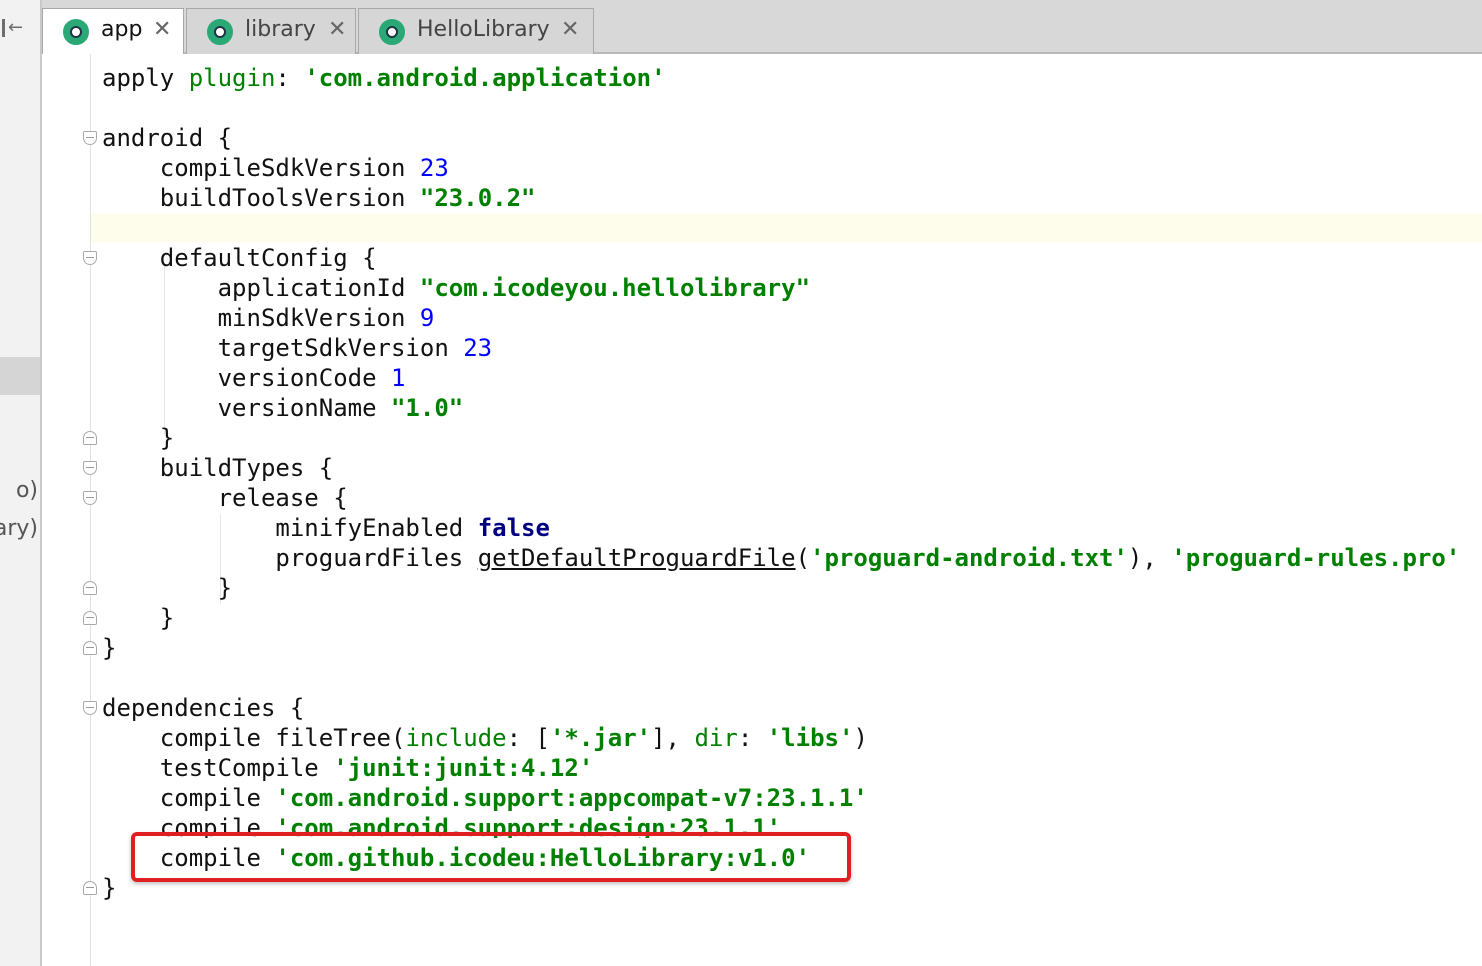 The height and width of the screenshot is (966, 1482). I want to click on code-line: release {, so click(225, 498).